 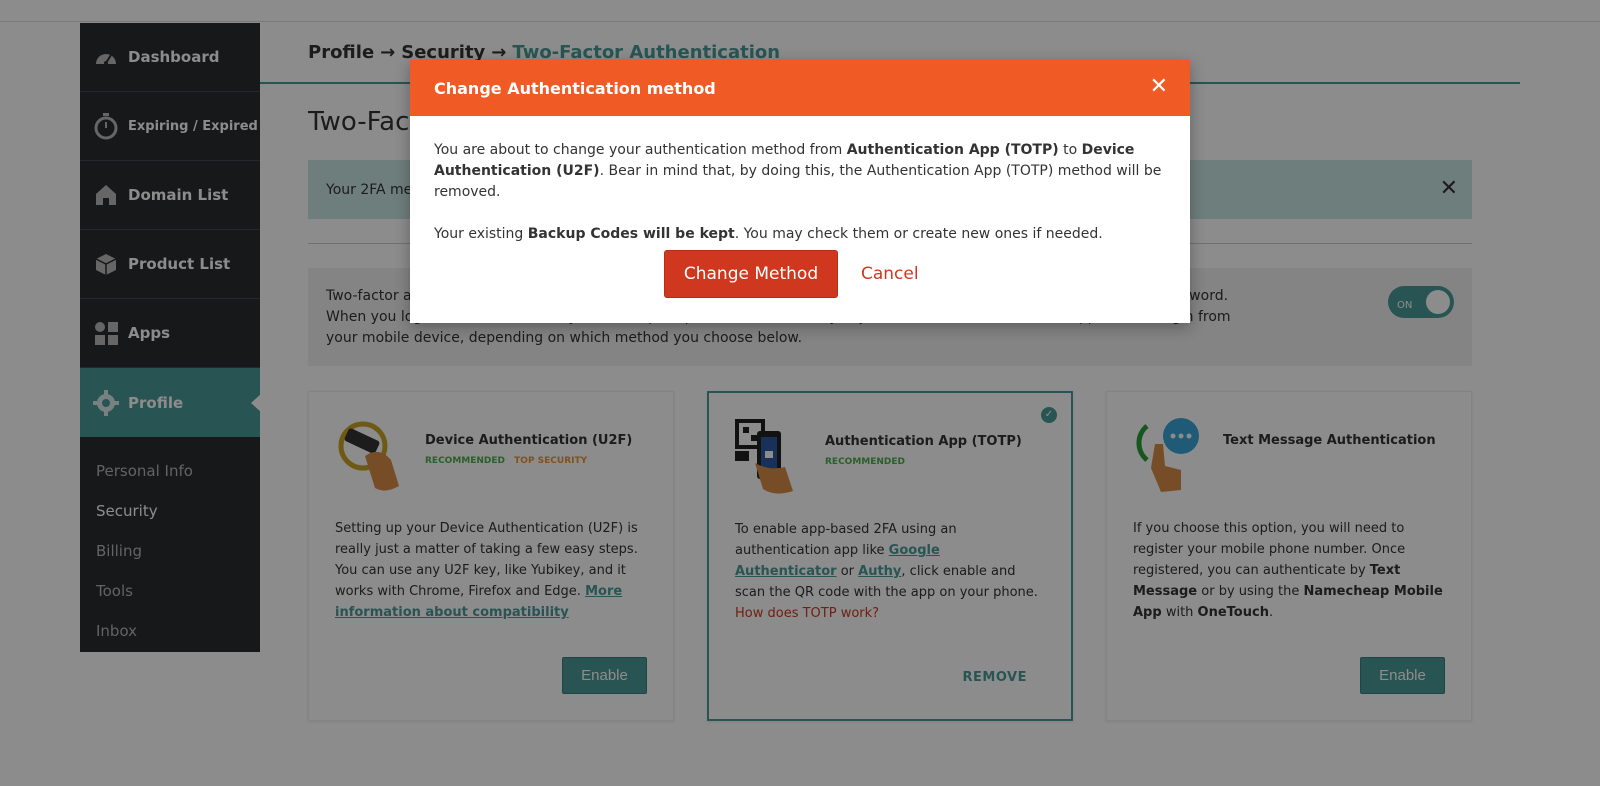 I want to click on modal-actions: Change Method Cancel, so click(x=791, y=274).